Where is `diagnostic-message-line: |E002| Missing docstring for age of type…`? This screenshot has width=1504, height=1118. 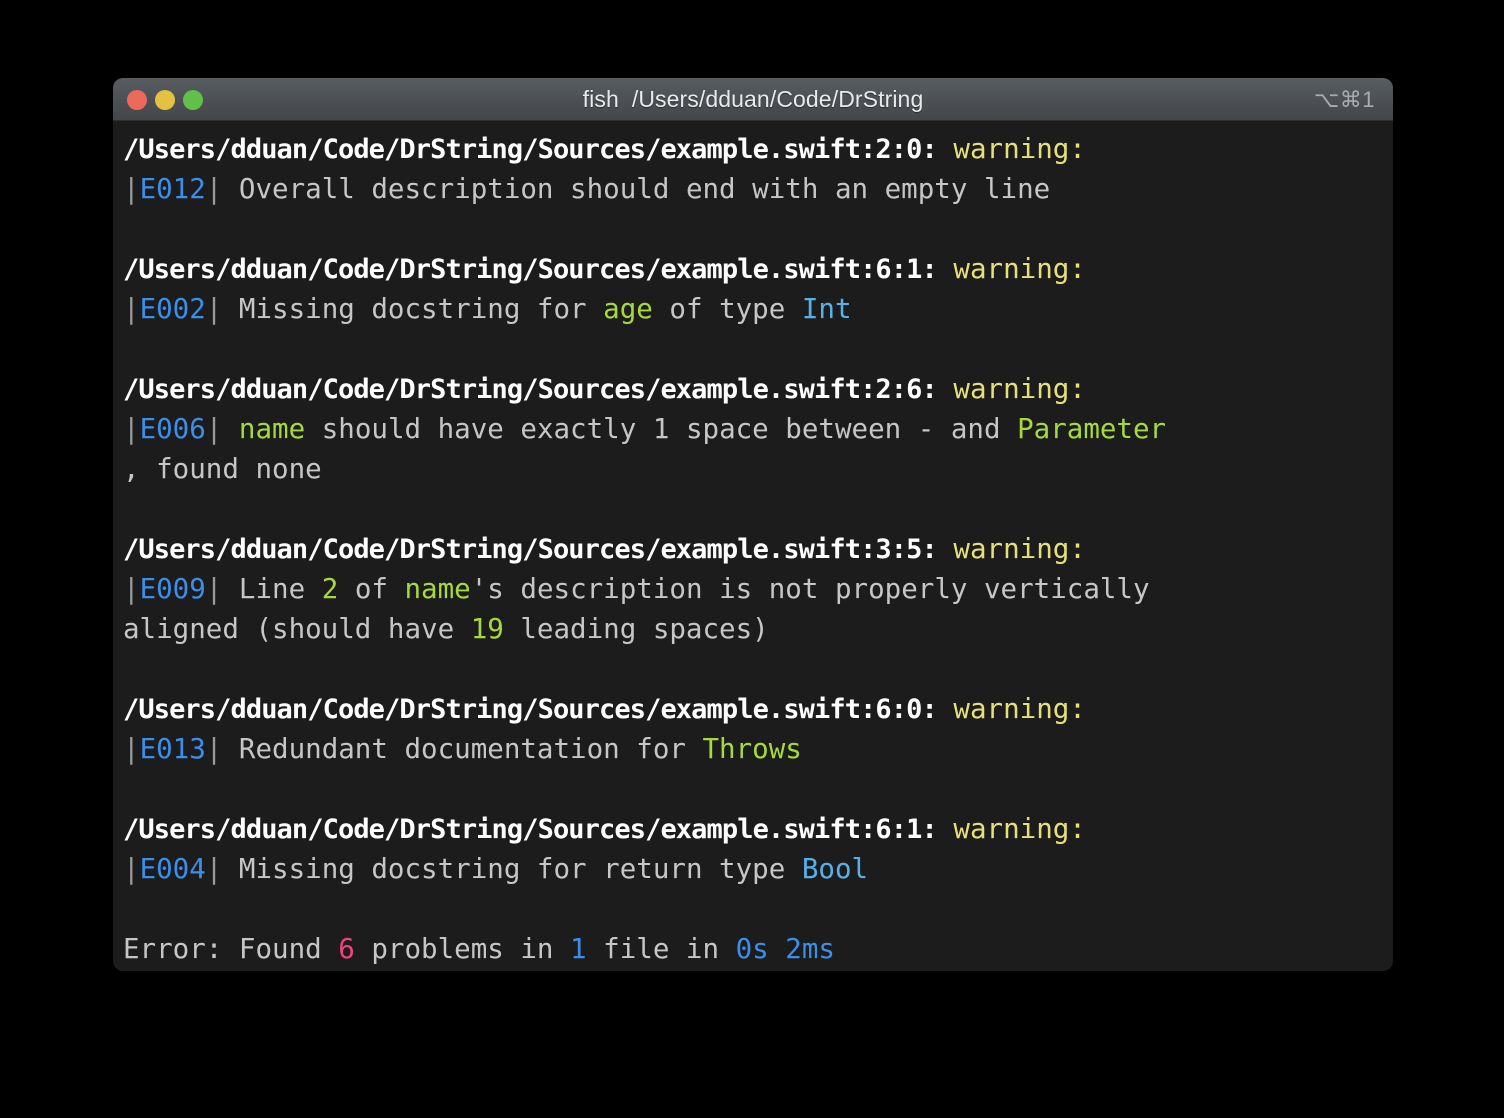
diagnostic-message-line: |E002| Missing docstring for age of type… is located at coordinates (755, 309).